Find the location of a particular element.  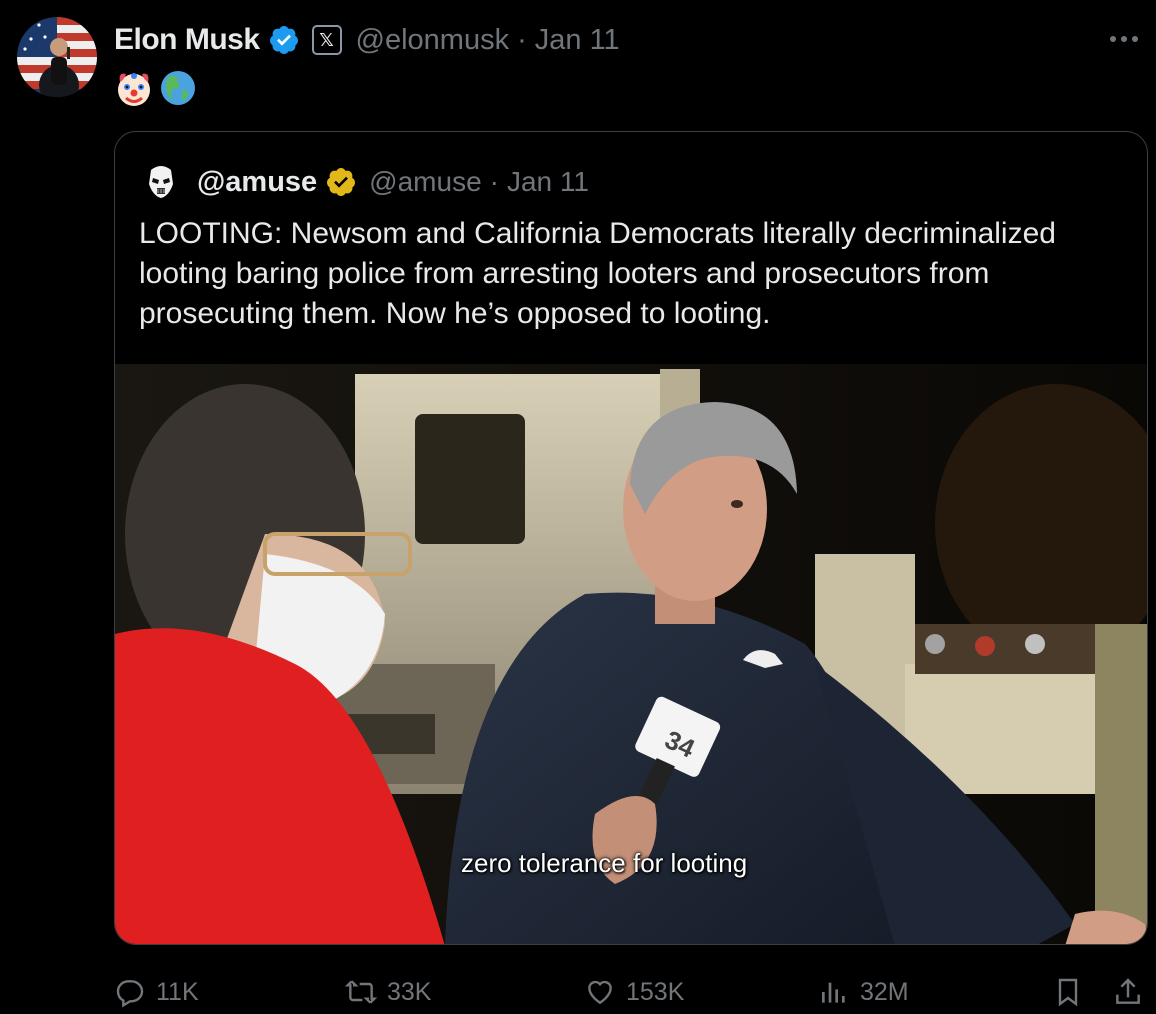

views-button: 32M is located at coordinates (863, 989).